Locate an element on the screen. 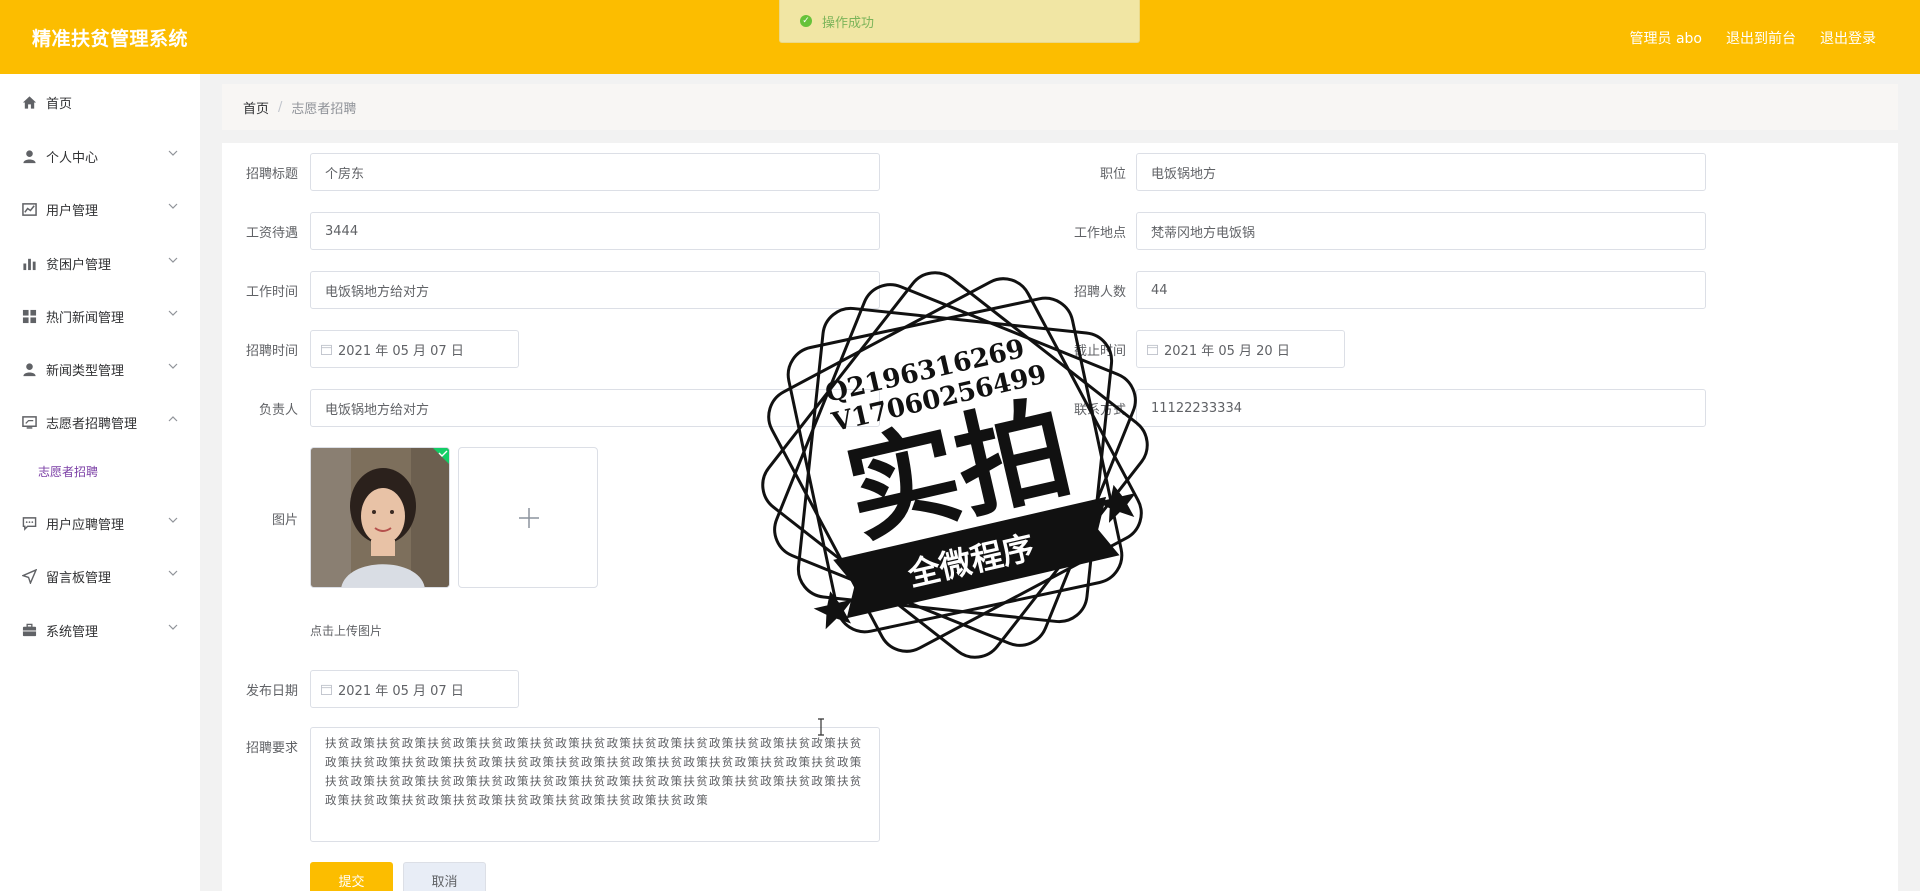 The height and width of the screenshot is (891, 1920). photo-image is located at coordinates (380, 517).